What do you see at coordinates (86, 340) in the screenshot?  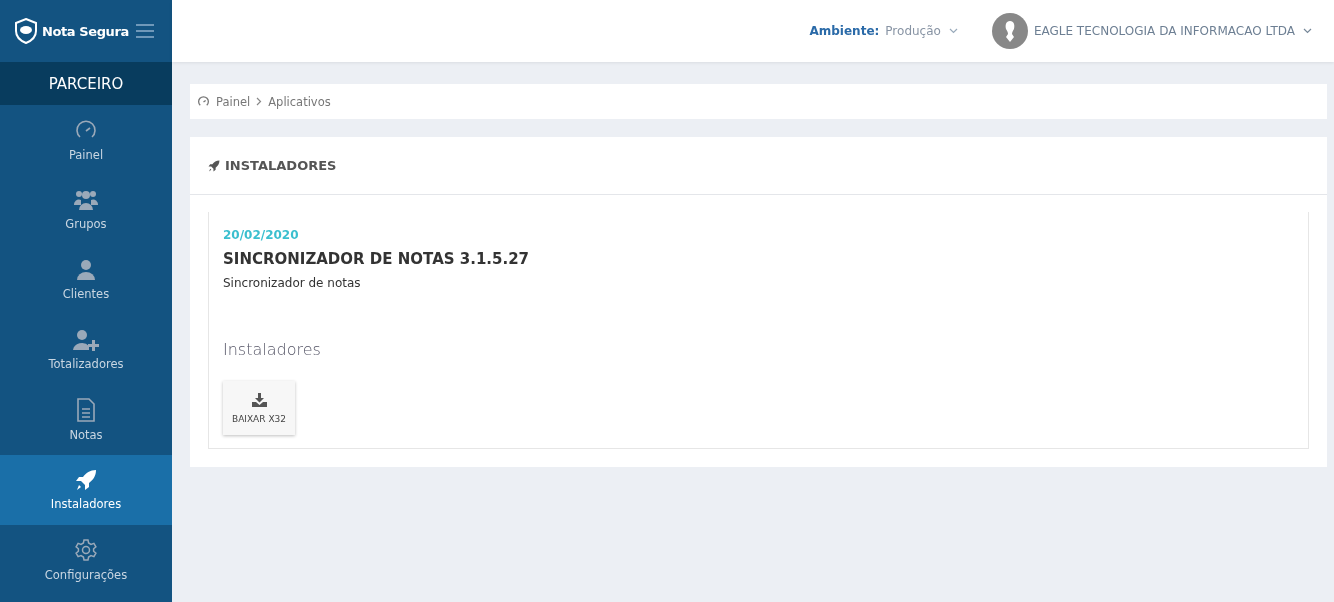 I see `user-plus-icon` at bounding box center [86, 340].